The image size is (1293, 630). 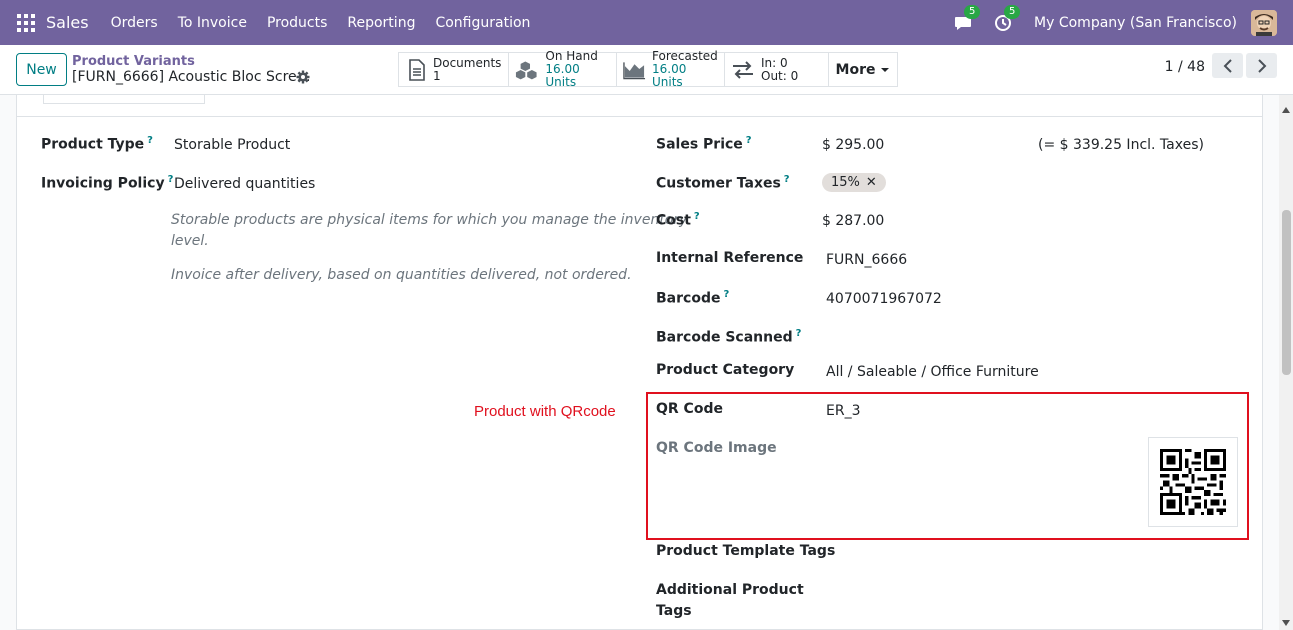 What do you see at coordinates (855, 69) in the screenshot?
I see `more-label: More` at bounding box center [855, 69].